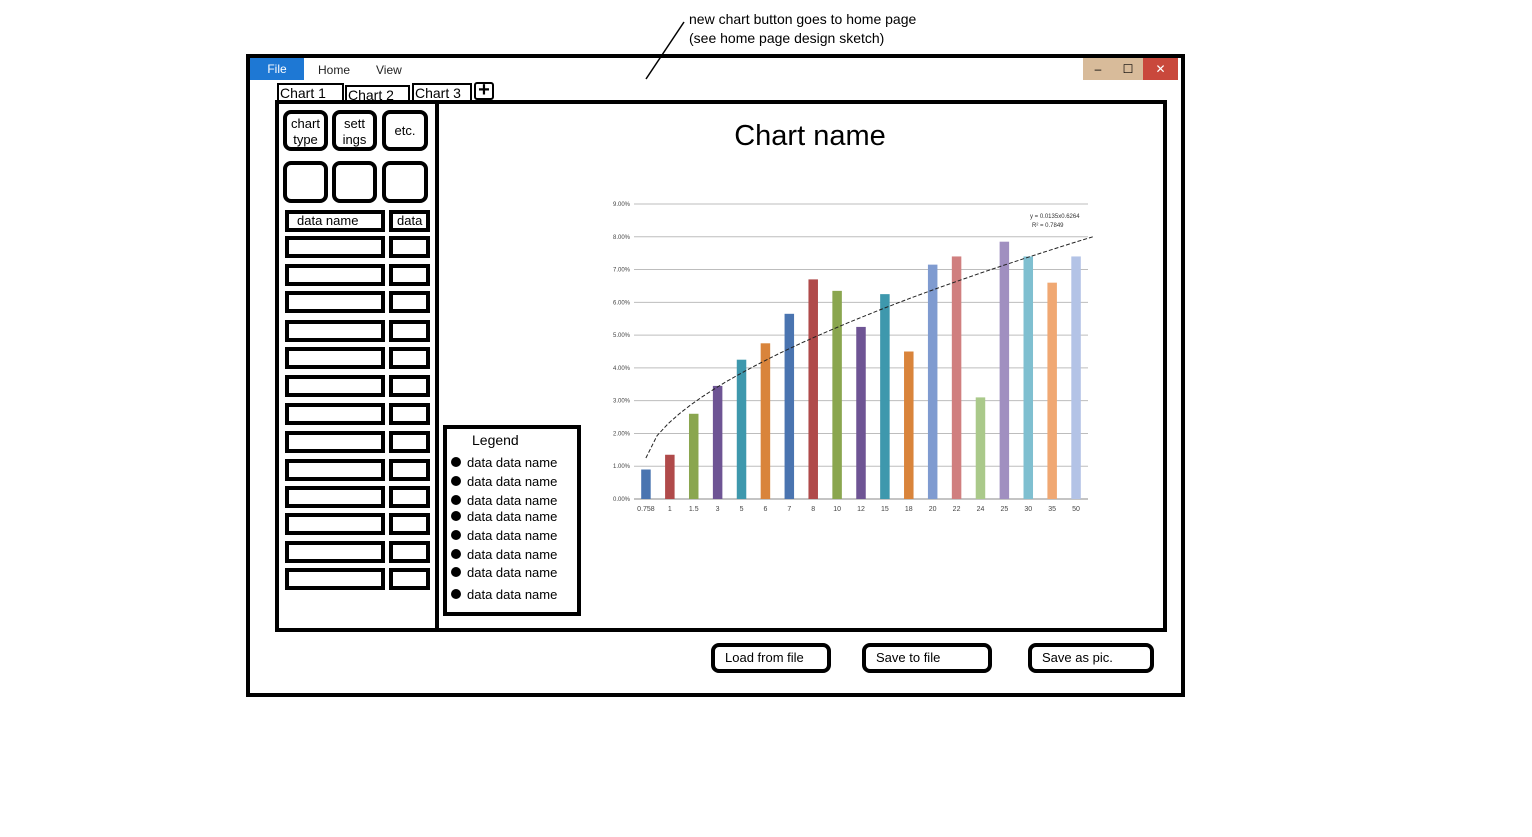  Describe the element at coordinates (622, 303) in the screenshot. I see `y-tick-label: 6.00%` at that location.